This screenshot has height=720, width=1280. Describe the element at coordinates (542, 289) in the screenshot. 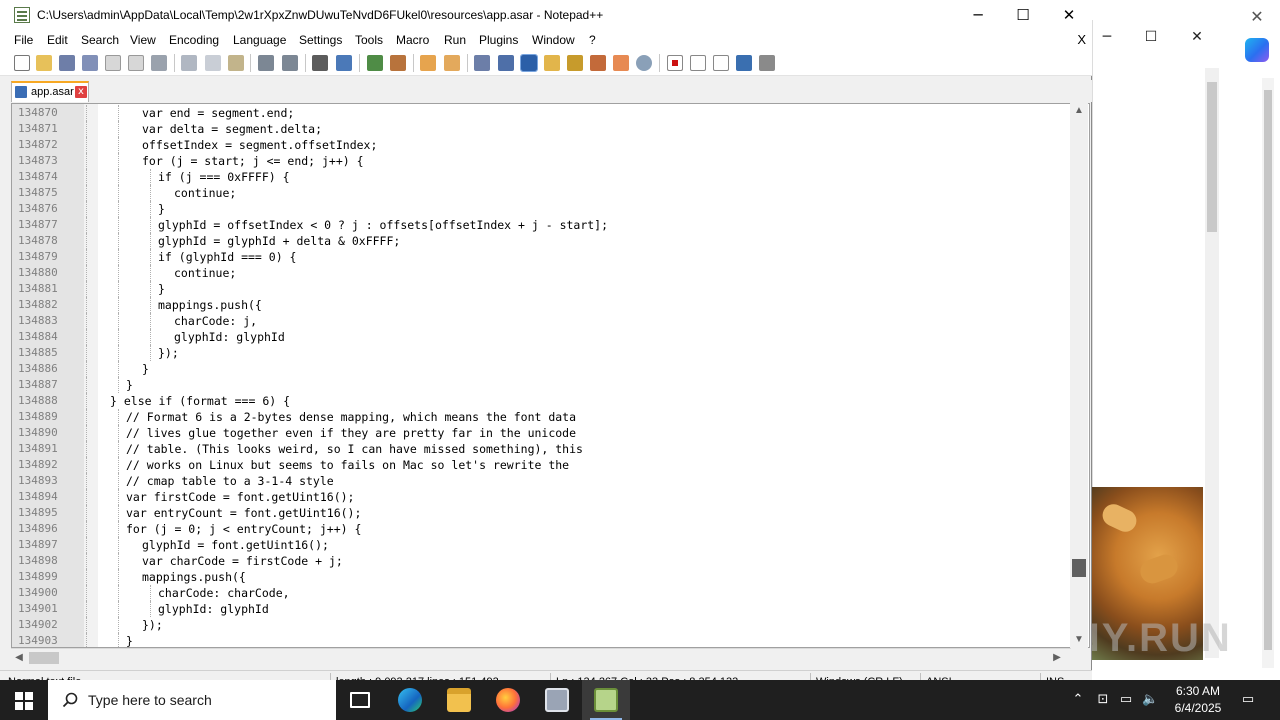

I see `code-line: 134881}` at that location.